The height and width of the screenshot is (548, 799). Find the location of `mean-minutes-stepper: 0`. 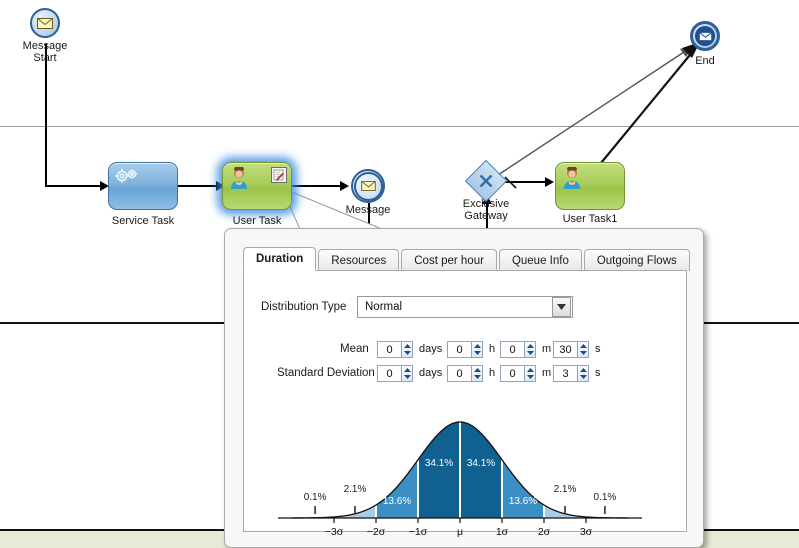

mean-minutes-stepper: 0 is located at coordinates (518, 349).